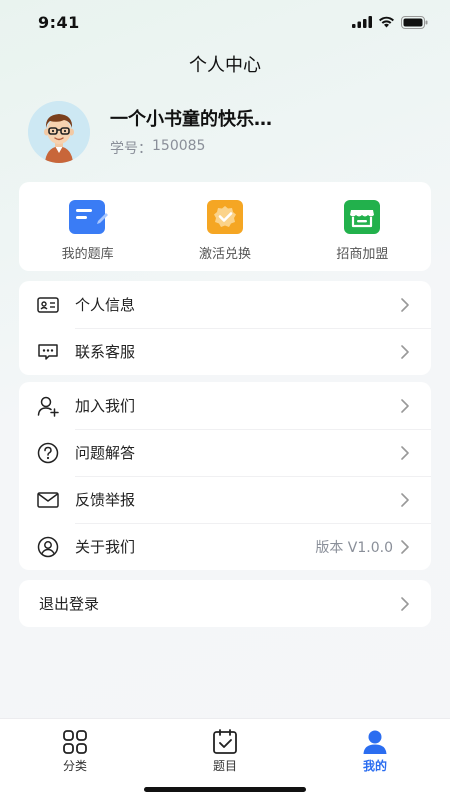  I want to click on student-id-value: 150085, so click(179, 145).